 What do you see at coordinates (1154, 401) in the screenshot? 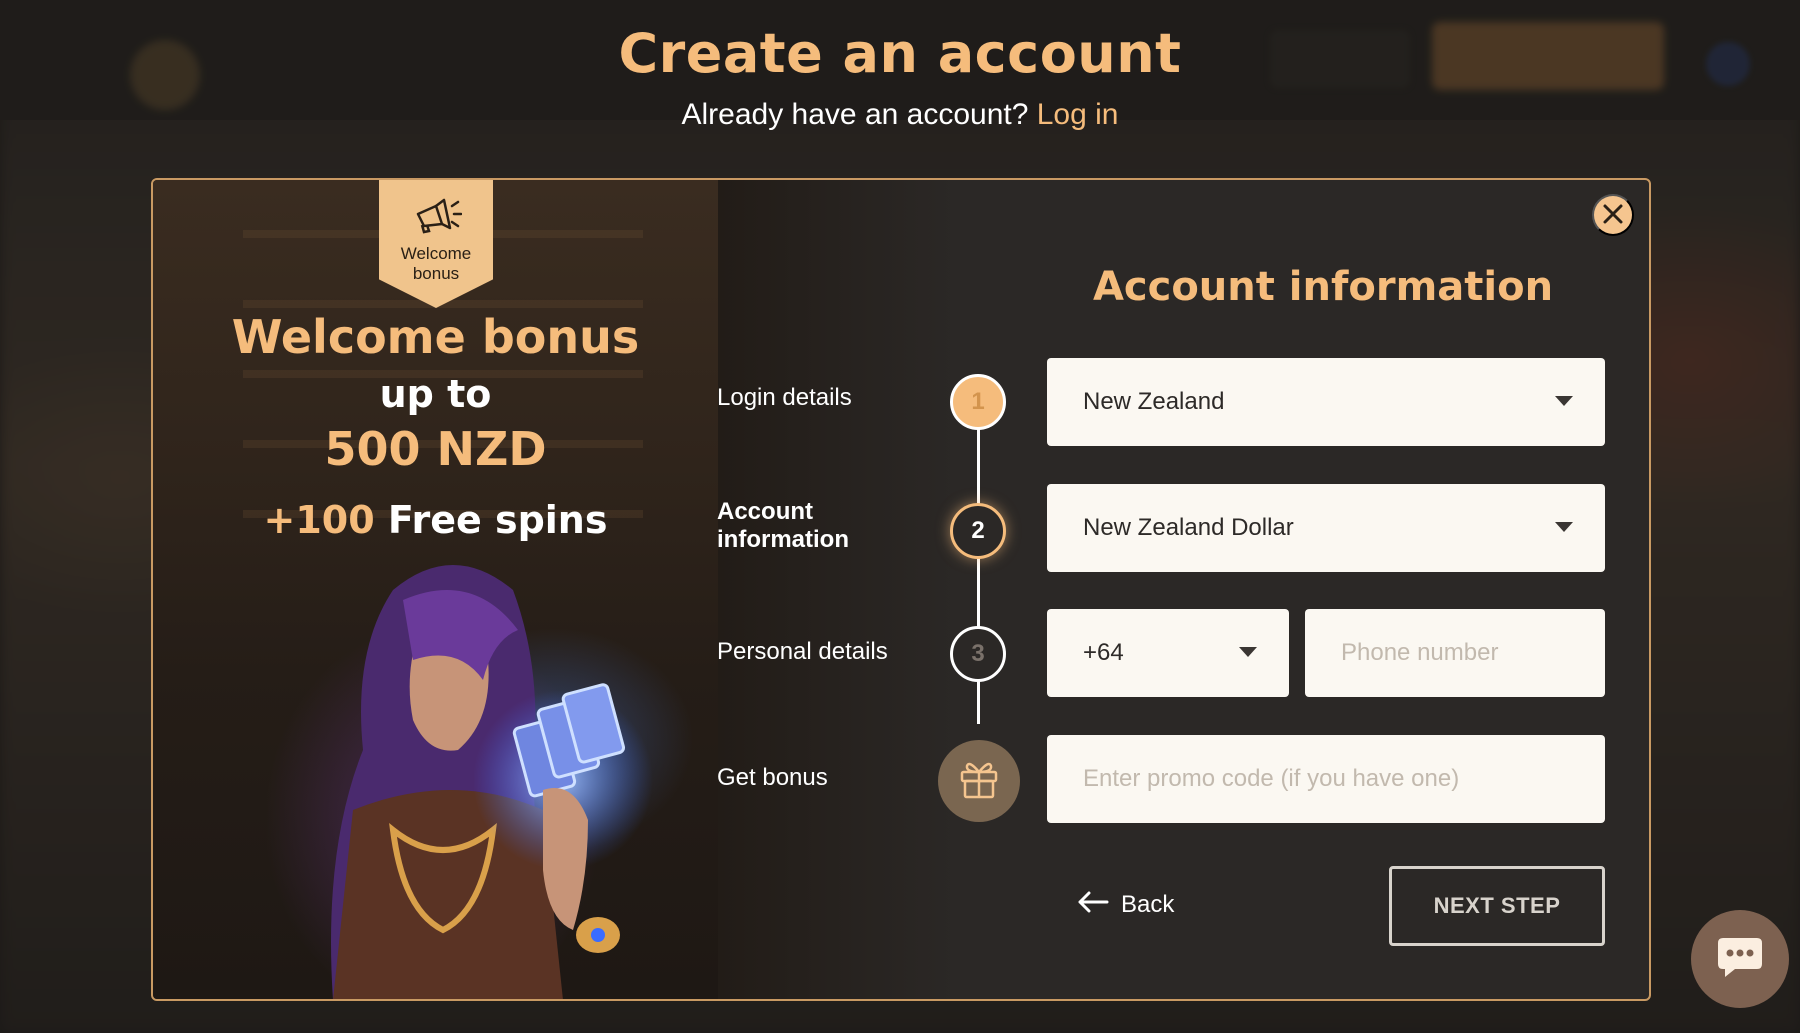
I see `country-select-value: New Zealand` at bounding box center [1154, 401].